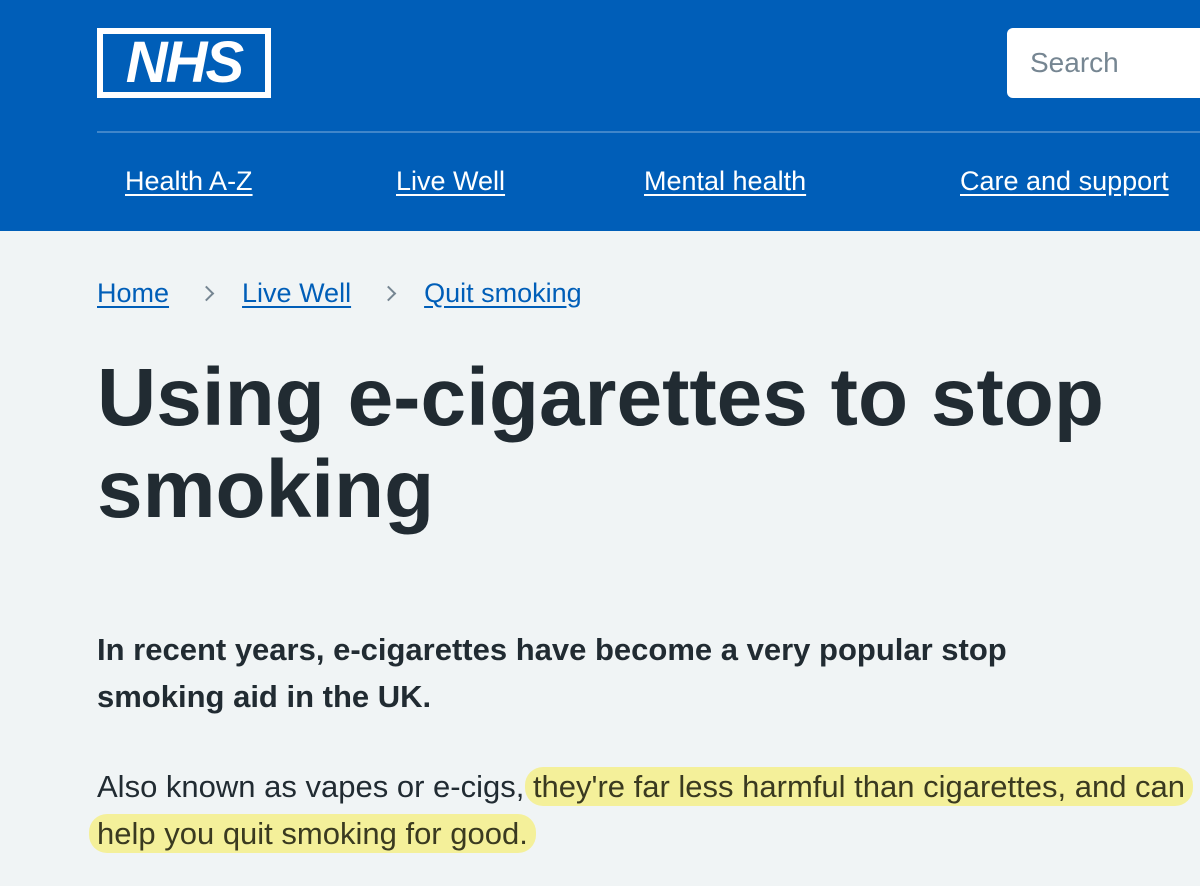  I want to click on breadcrumb: Home Live Well Quit smoking, so click(339, 293).